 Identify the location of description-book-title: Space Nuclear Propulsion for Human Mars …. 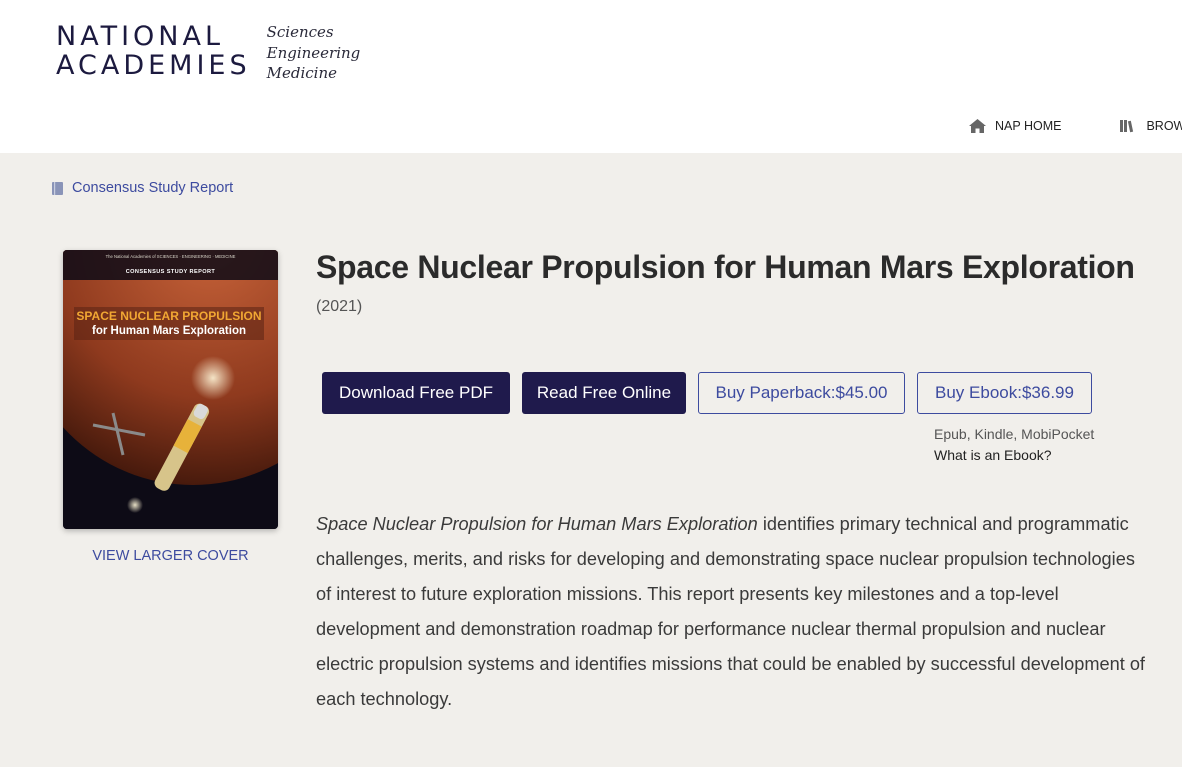
(537, 524).